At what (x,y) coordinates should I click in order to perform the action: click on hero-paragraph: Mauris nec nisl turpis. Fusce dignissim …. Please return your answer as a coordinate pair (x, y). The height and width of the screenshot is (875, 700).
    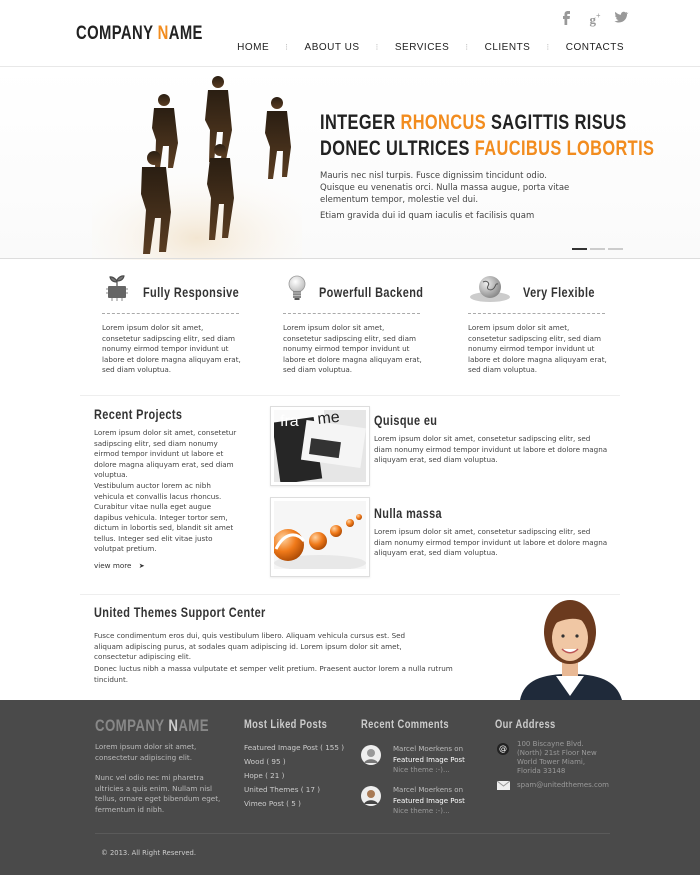
    Looking at the image, I should click on (445, 188).